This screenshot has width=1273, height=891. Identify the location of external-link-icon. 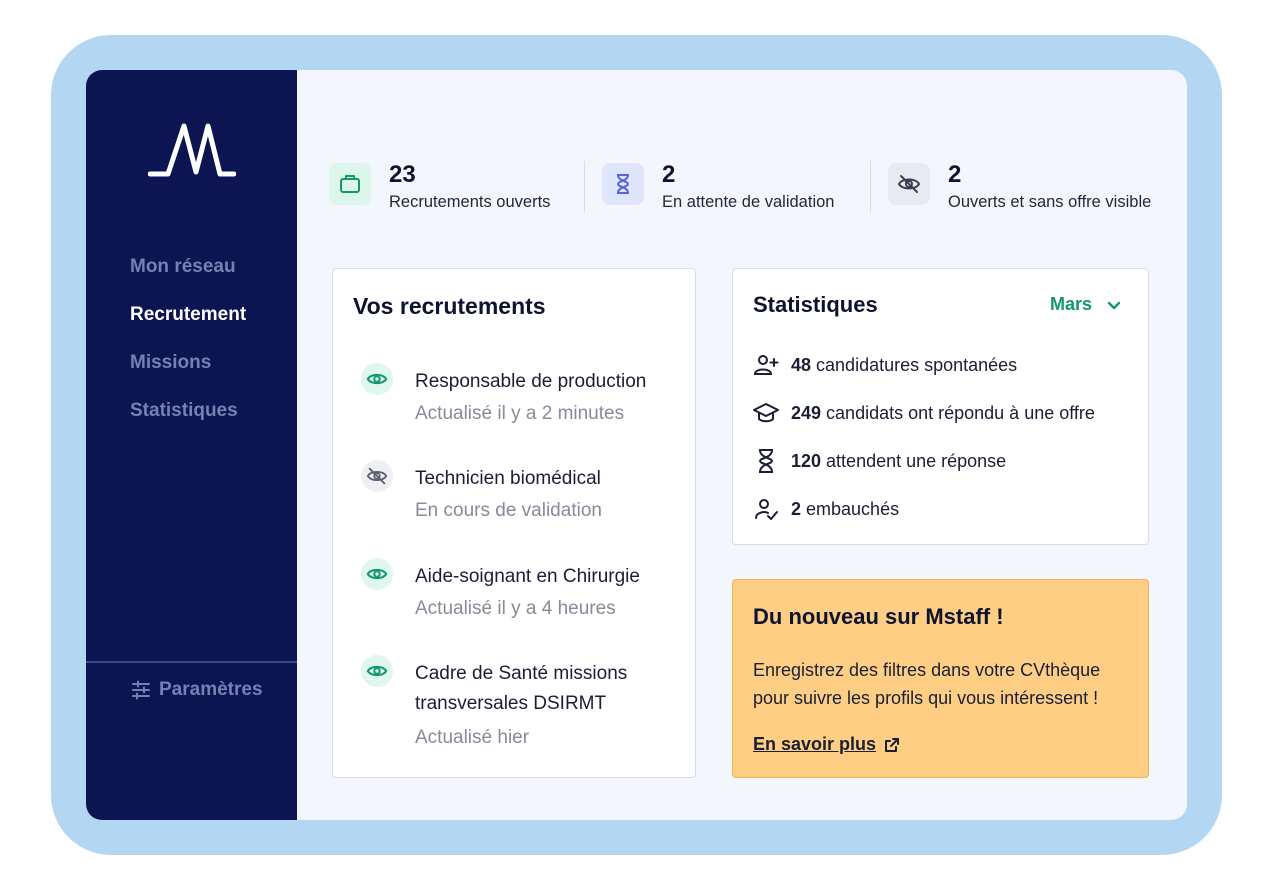
(892, 744).